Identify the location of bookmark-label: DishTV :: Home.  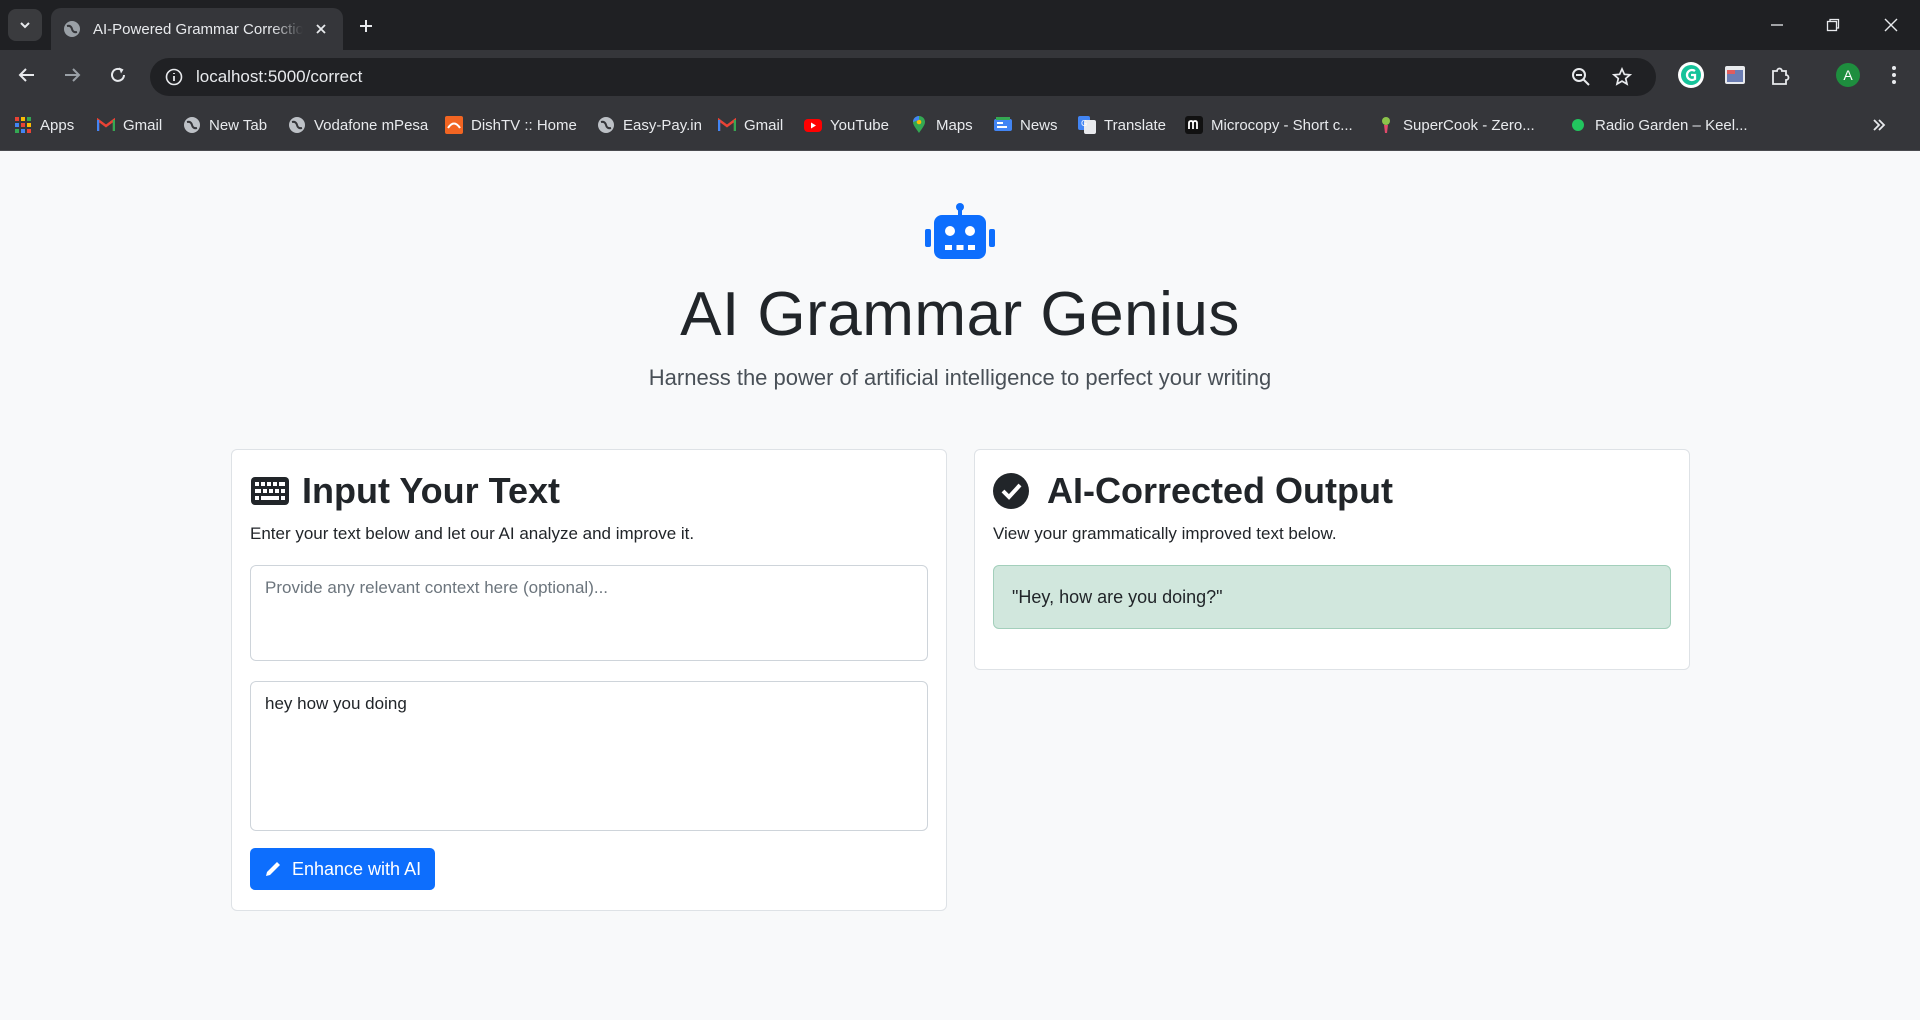
(524, 125).